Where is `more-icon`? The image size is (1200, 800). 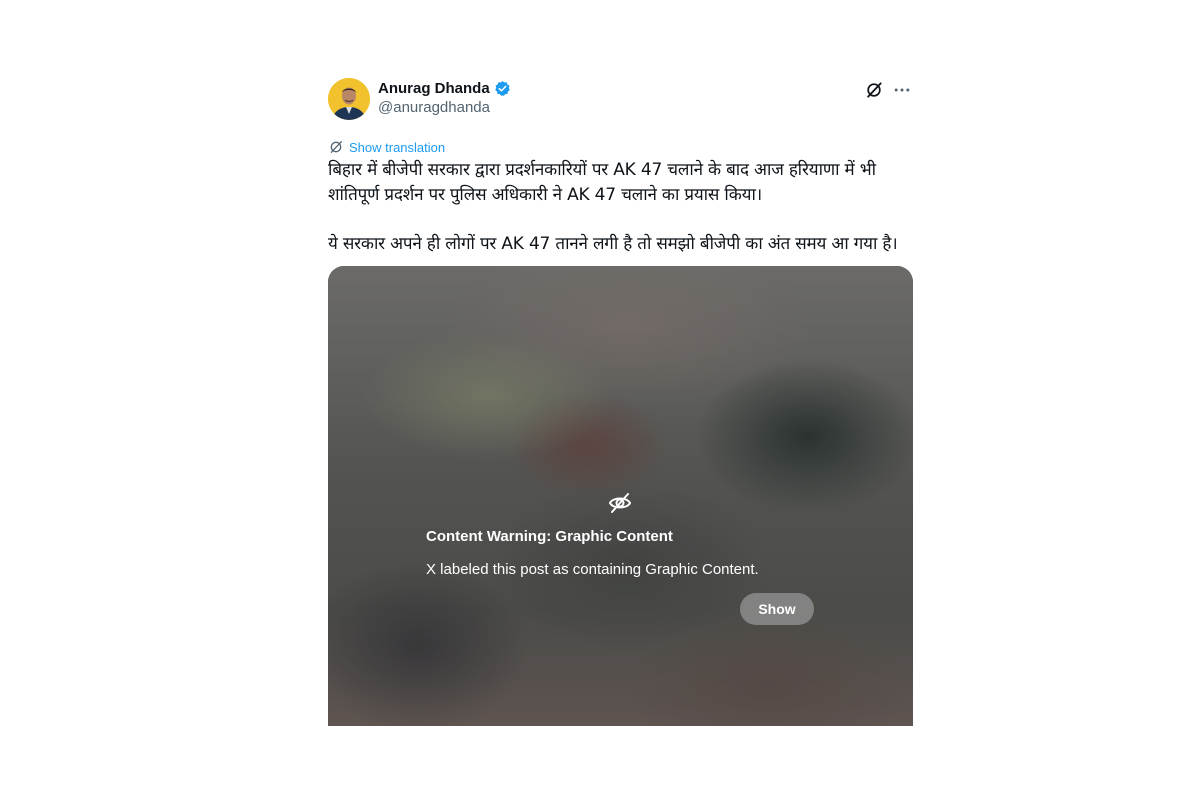
more-icon is located at coordinates (902, 90).